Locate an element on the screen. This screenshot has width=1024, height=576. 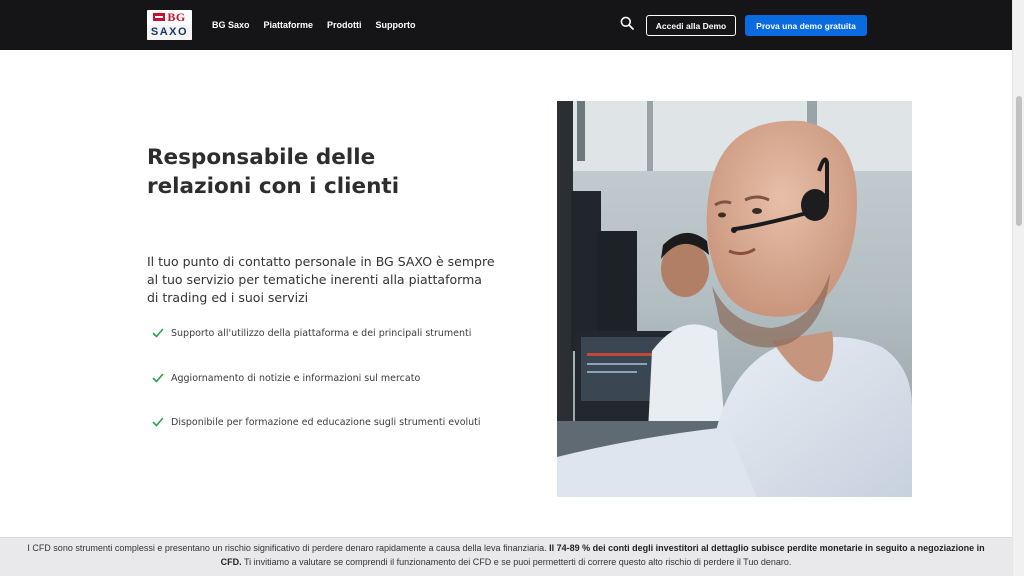
logo-bottom-text: SAXO is located at coordinates (169, 32).